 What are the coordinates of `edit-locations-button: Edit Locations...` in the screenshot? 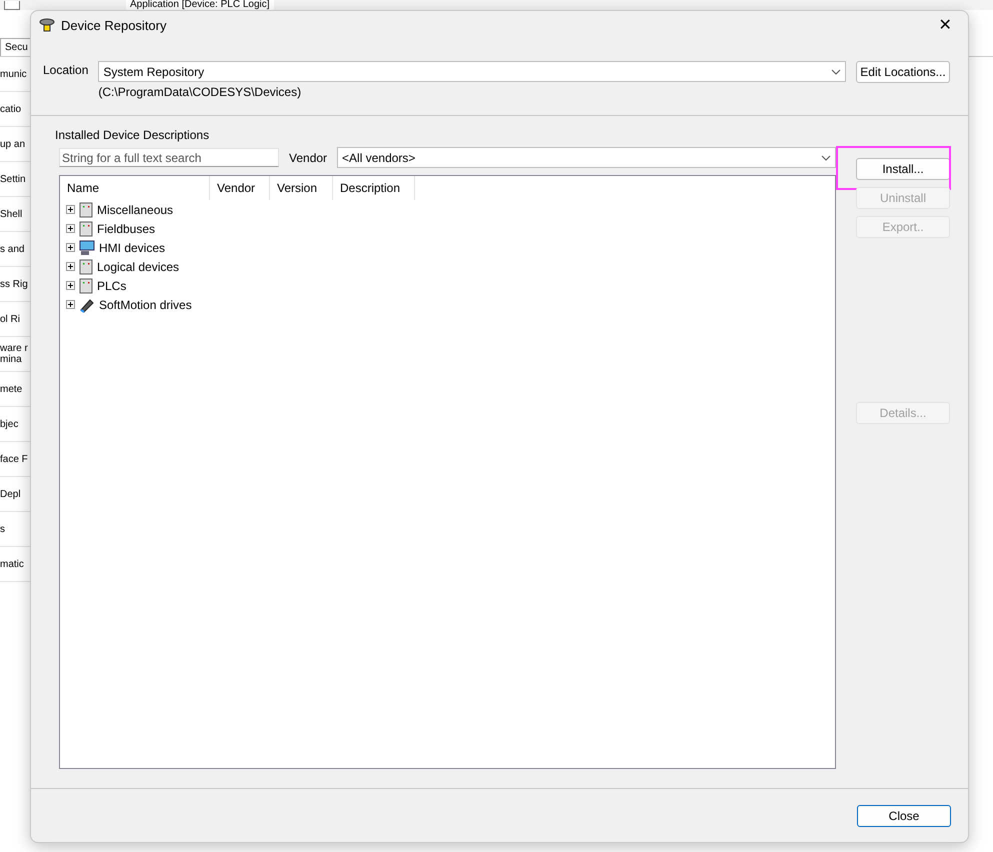 It's located at (903, 72).